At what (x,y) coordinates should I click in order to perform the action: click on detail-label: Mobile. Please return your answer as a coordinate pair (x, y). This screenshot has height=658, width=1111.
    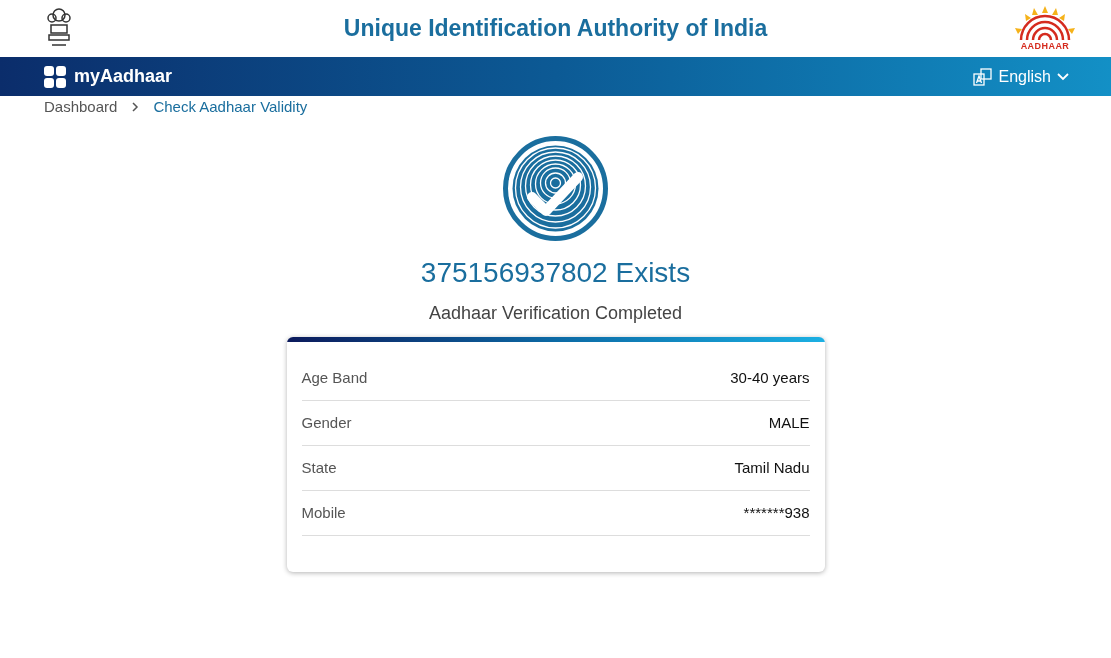
    Looking at the image, I should click on (323, 512).